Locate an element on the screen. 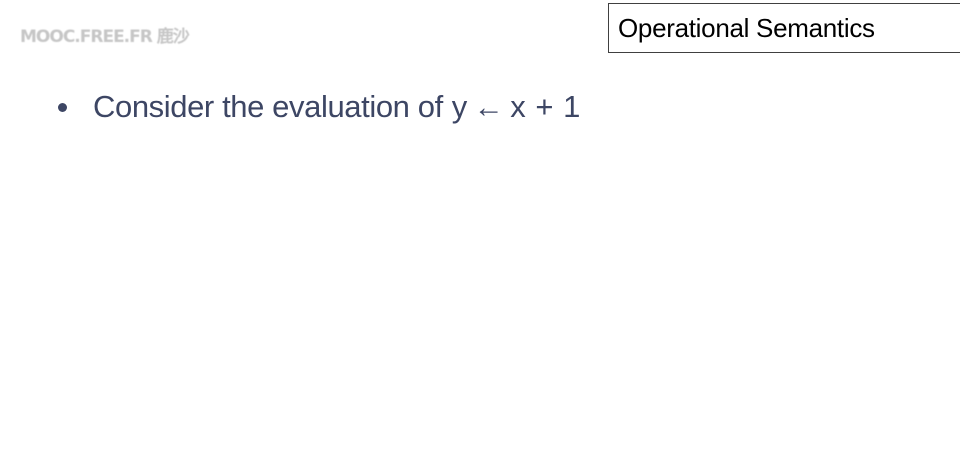  slide-title: Operational Semantics is located at coordinates (746, 27).